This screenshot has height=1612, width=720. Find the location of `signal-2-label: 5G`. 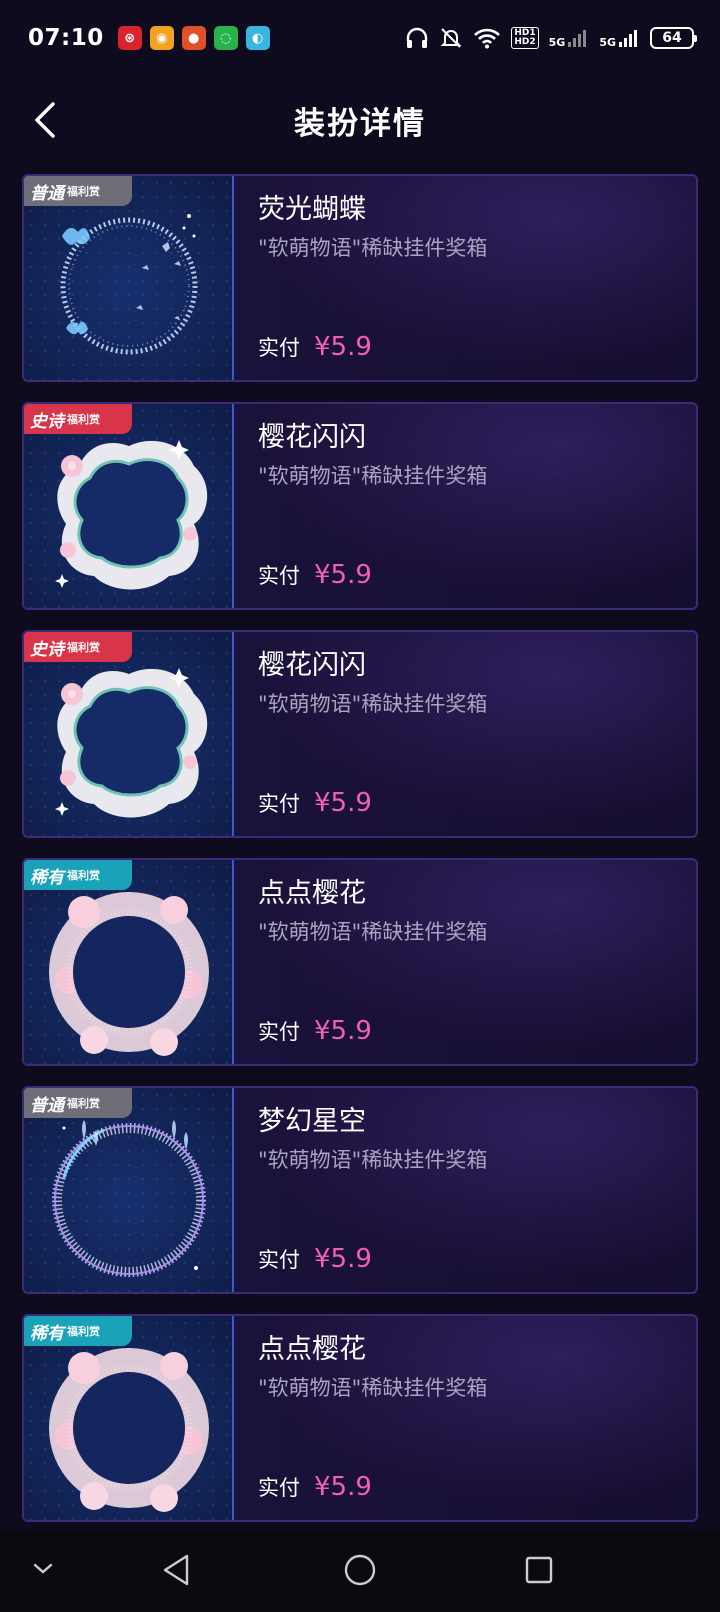

signal-2-label: 5G is located at coordinates (607, 42).